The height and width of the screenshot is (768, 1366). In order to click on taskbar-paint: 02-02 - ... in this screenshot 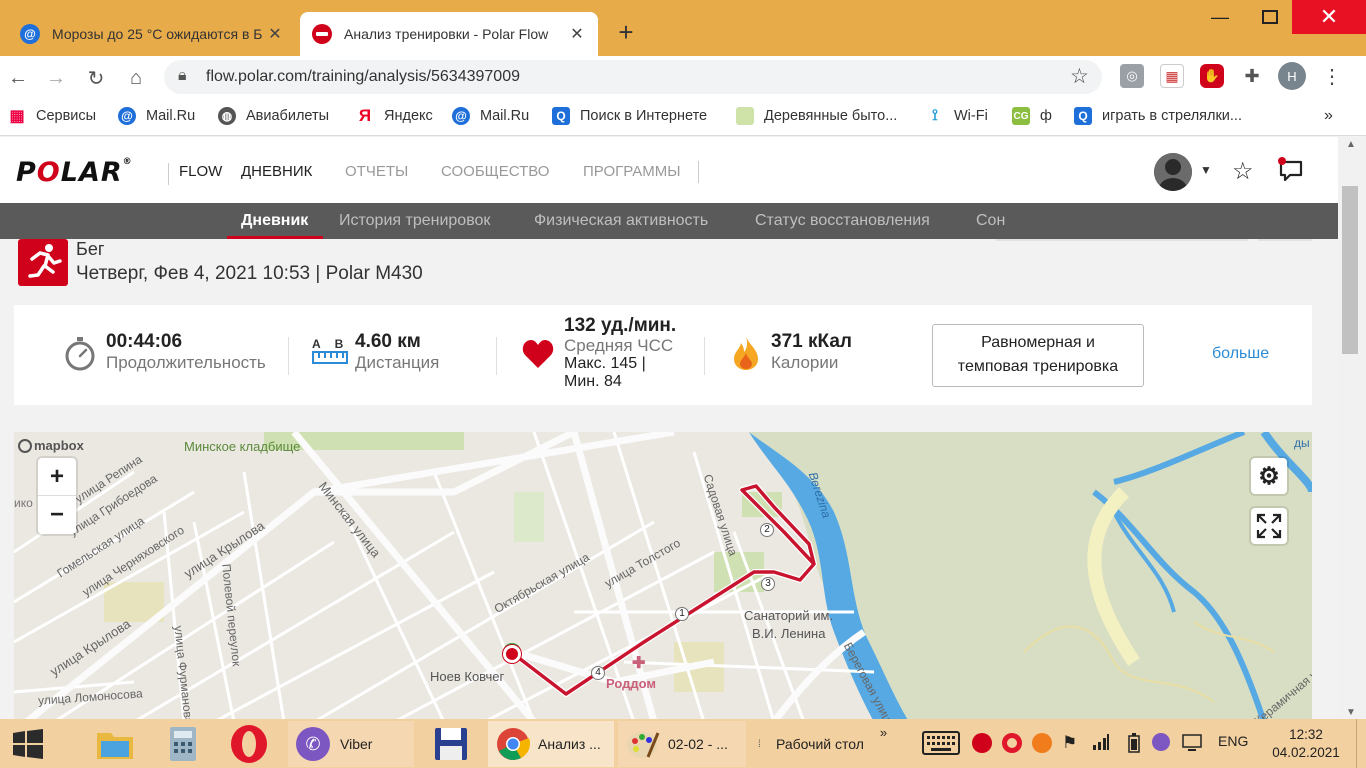, I will do `click(682, 744)`.